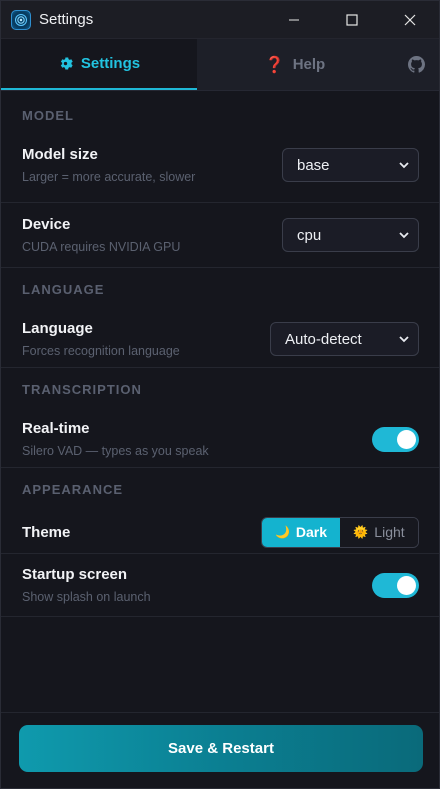 The image size is (440, 789). I want to click on theme-row: Theme 🌙 Dark 🌞 Light, so click(220, 532).